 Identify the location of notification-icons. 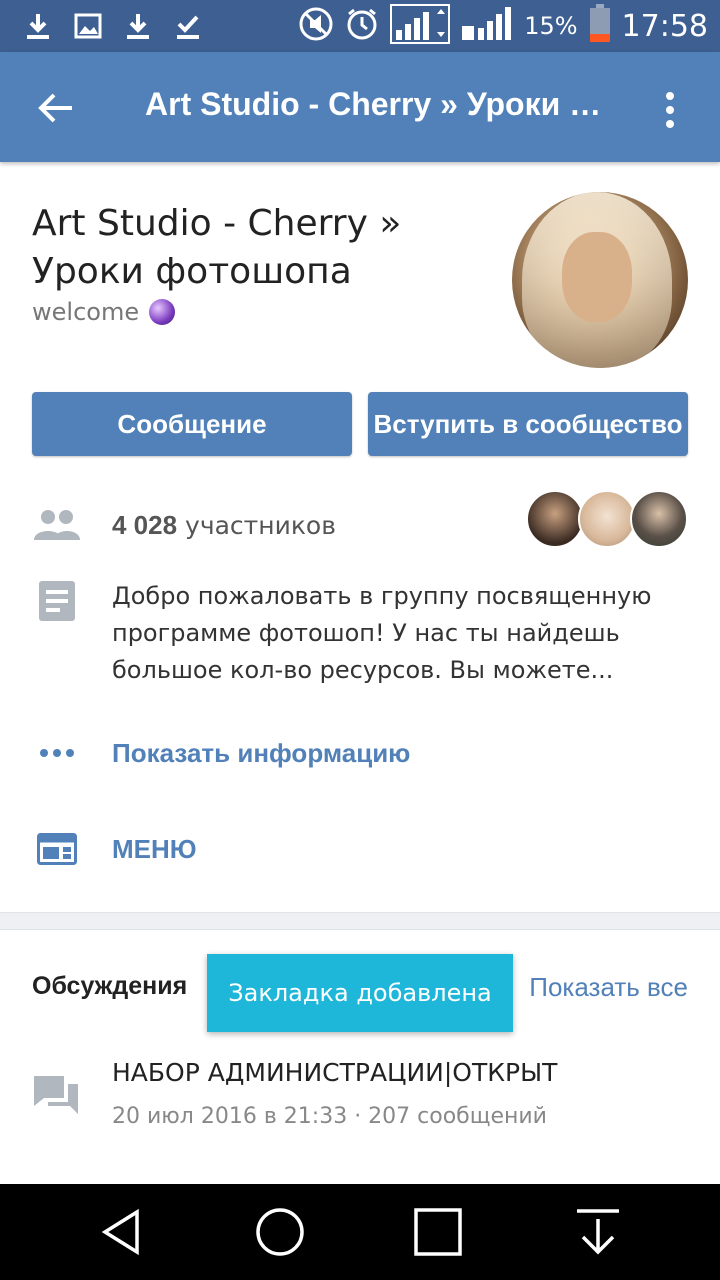
(113, 26).